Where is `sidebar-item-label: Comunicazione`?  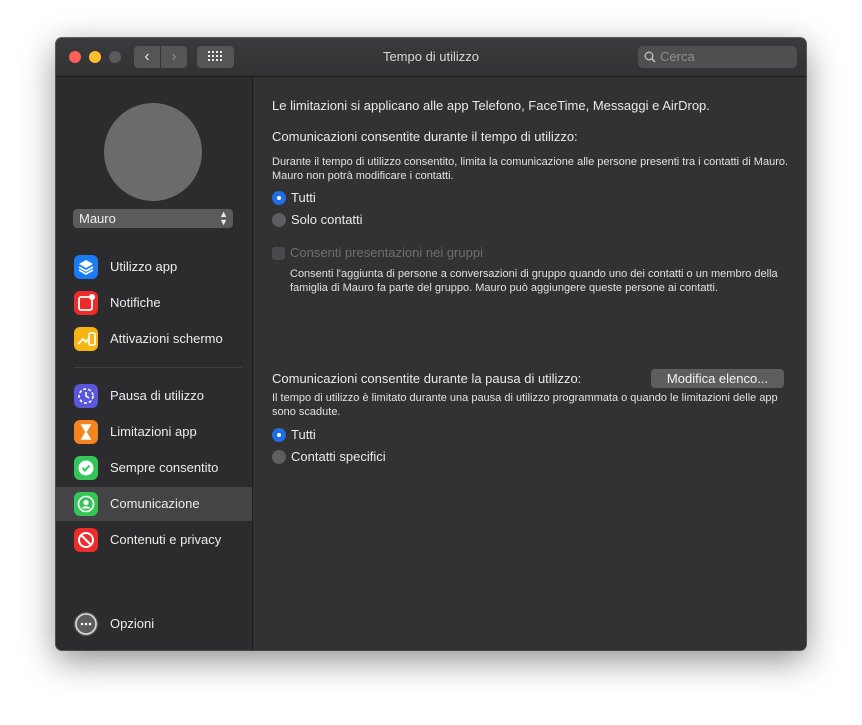 sidebar-item-label: Comunicazione is located at coordinates (155, 503).